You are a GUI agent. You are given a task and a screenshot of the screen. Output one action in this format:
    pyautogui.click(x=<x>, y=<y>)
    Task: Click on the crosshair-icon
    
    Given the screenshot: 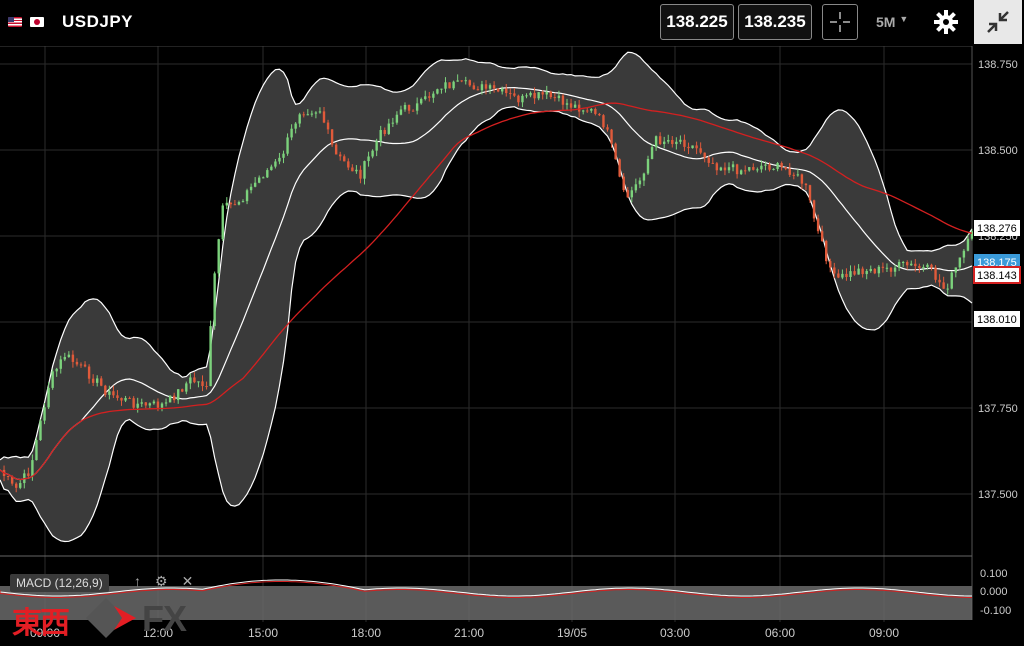 What is the action you would take?
    pyautogui.click(x=840, y=22)
    